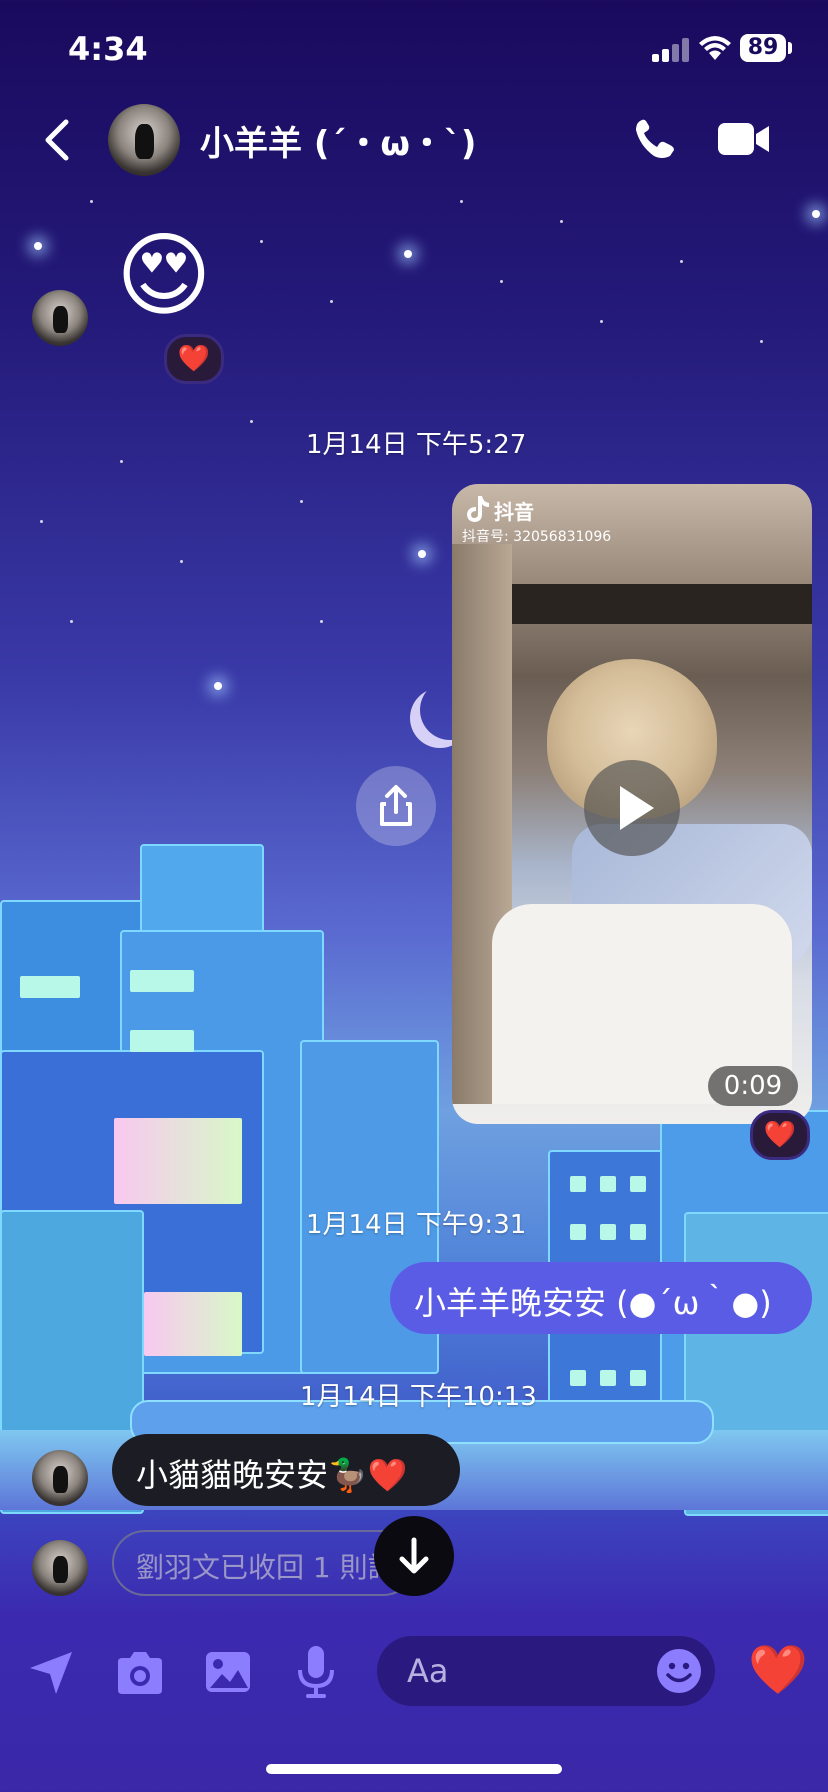 Image resolution: width=828 pixels, height=1792 pixels. I want to click on message-input-placeholder: Aa, so click(428, 1671).